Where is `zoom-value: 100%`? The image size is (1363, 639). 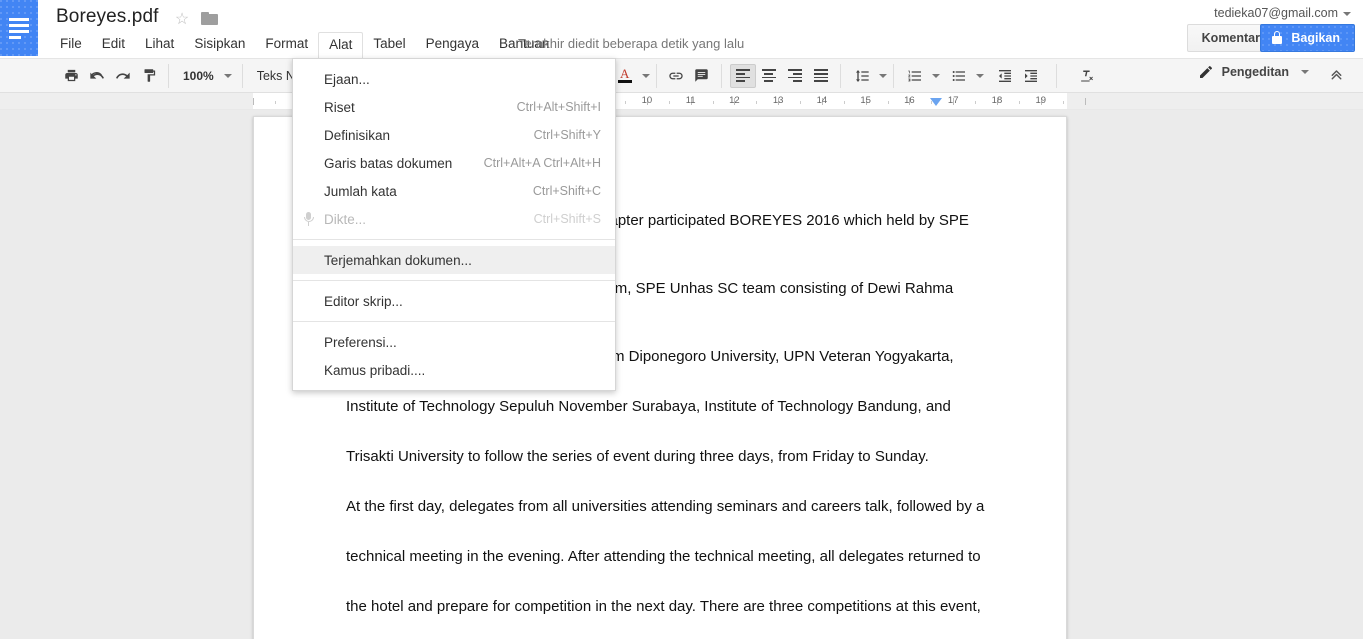
zoom-value: 100% is located at coordinates (198, 75).